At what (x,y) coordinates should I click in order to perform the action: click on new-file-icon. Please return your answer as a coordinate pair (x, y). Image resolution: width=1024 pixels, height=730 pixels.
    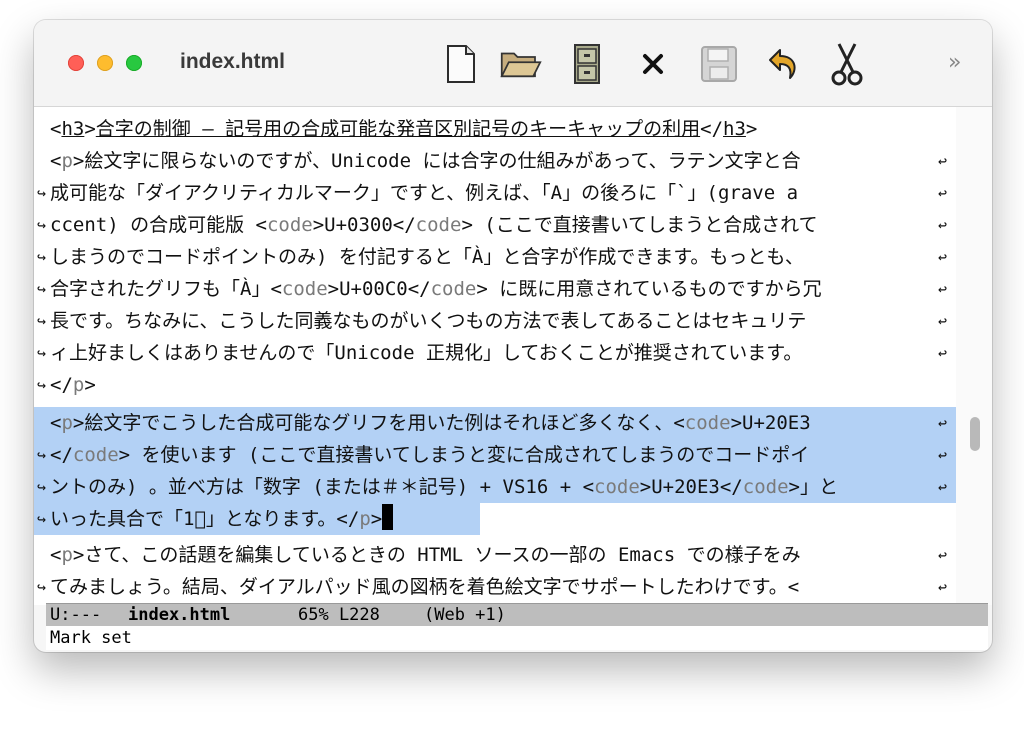
    Looking at the image, I should click on (461, 64).